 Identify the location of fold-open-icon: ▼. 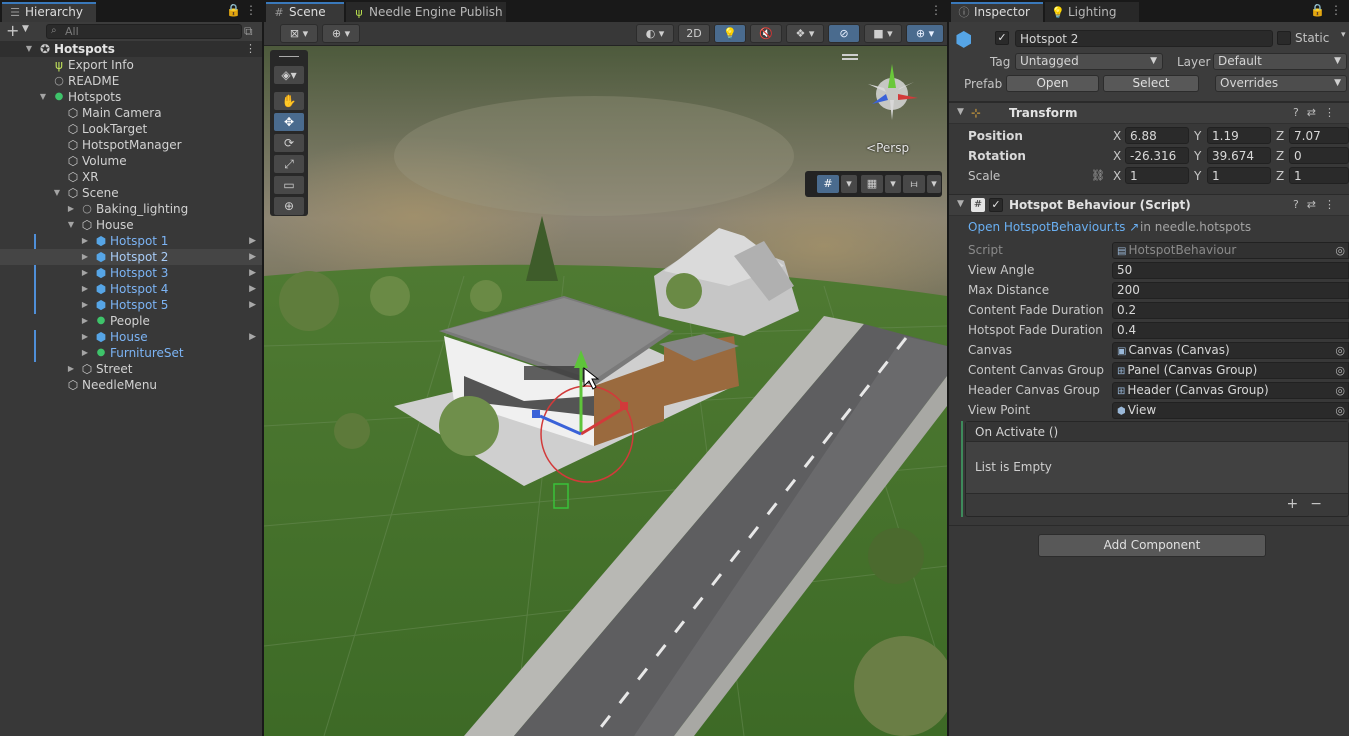
(29, 49).